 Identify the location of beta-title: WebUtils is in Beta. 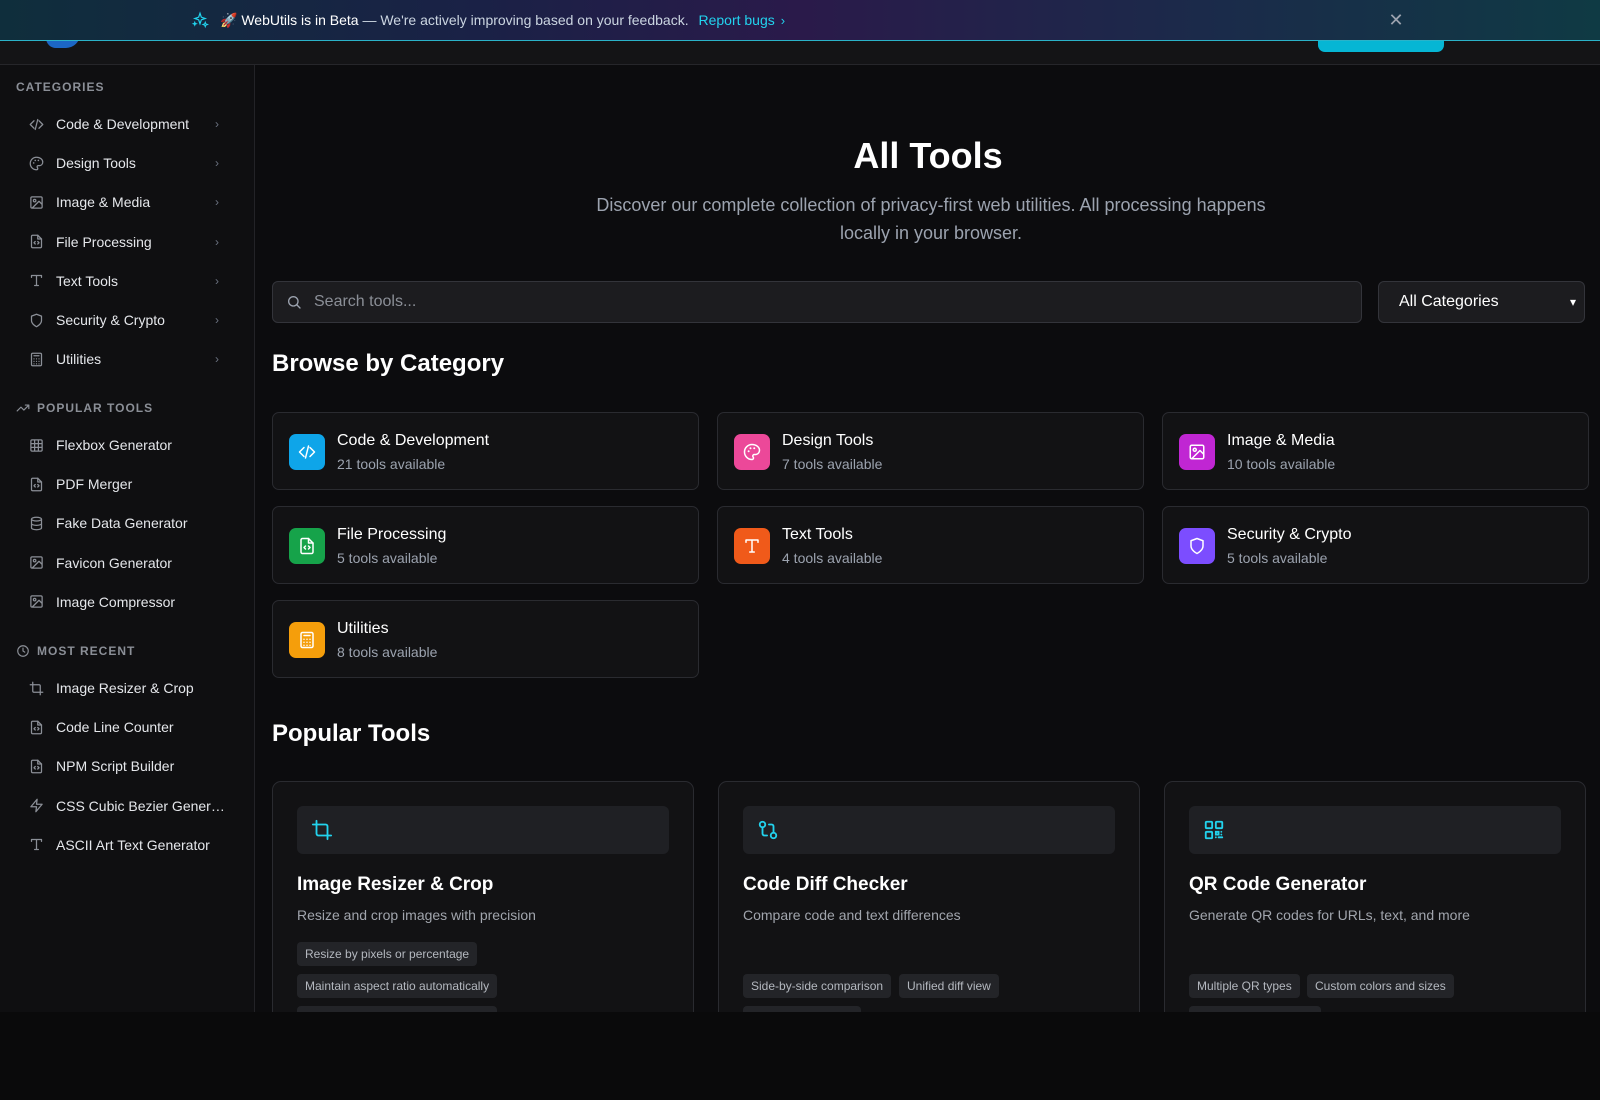
(300, 20).